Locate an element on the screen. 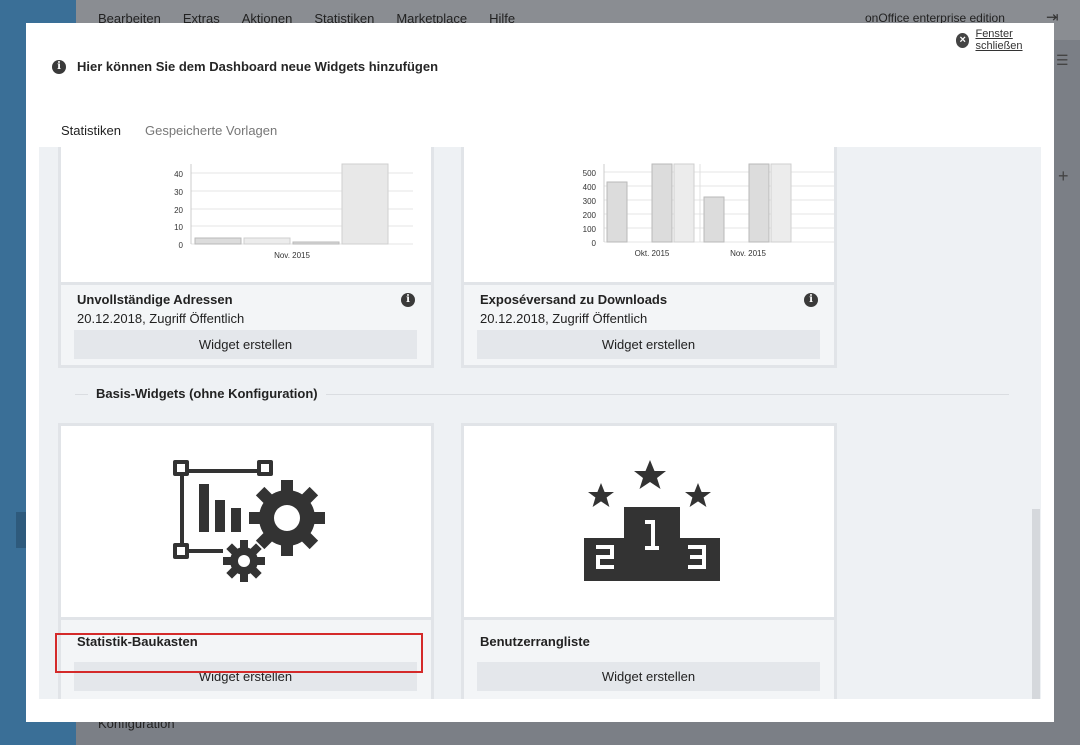  plus-icon: + is located at coordinates (1063, 176).